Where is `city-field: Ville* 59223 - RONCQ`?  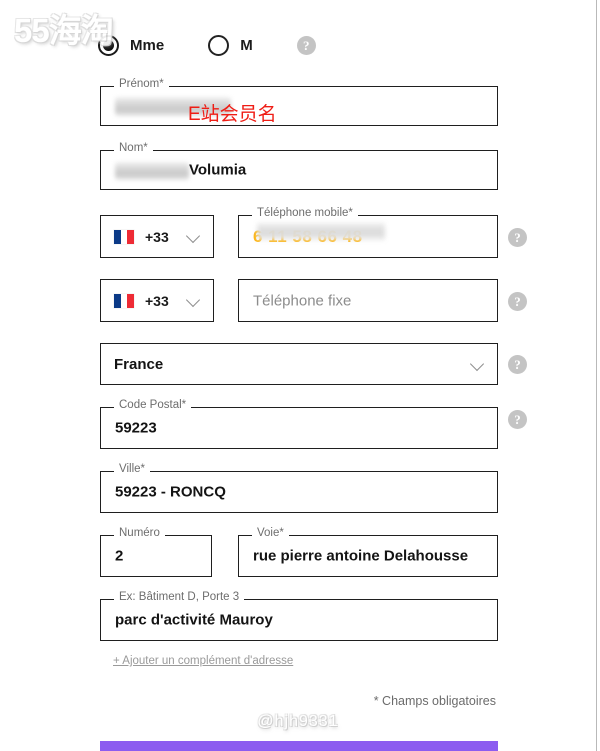
city-field: Ville* 59223 - RONCQ is located at coordinates (299, 488).